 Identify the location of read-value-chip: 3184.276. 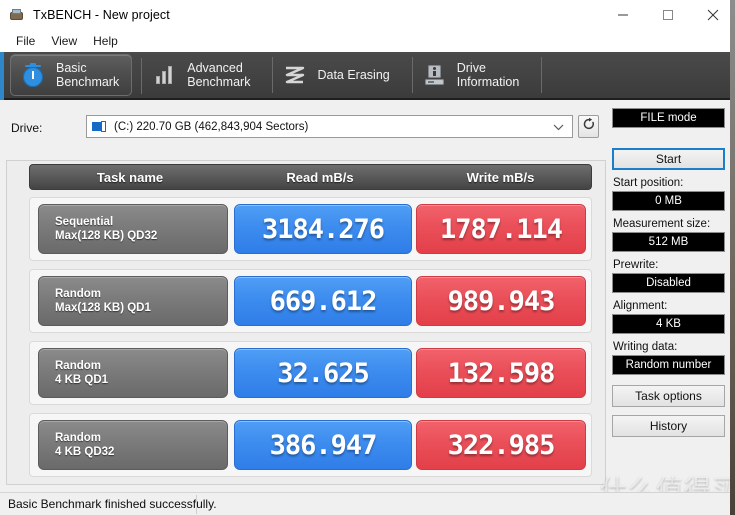
(323, 229).